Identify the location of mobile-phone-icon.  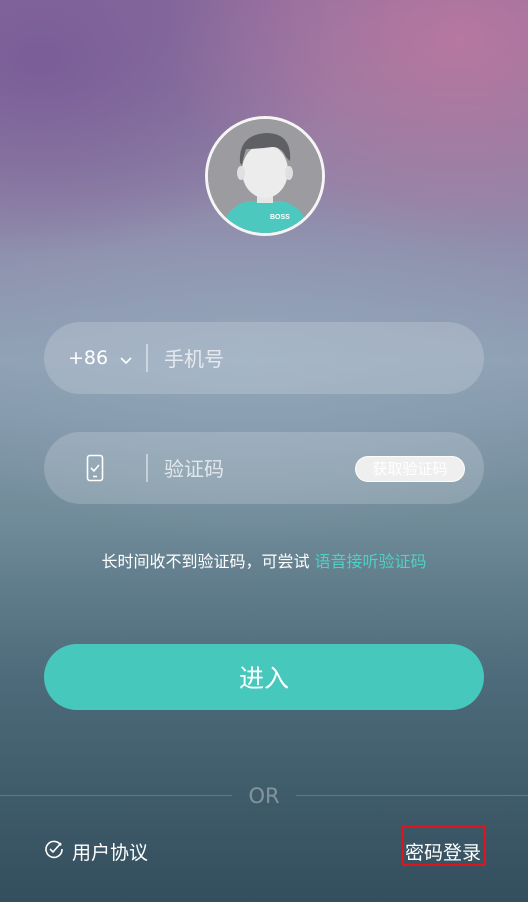
(95, 470).